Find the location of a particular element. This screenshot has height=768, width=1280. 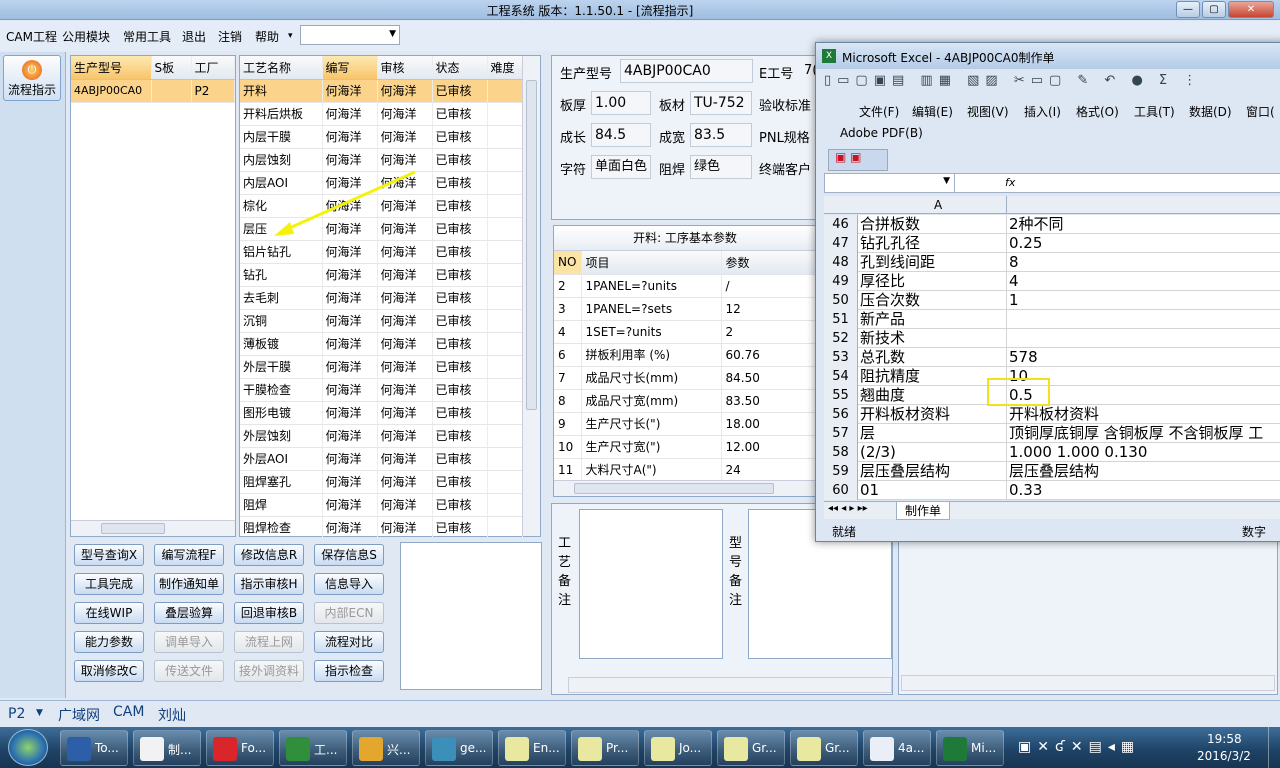

action-button-16: 流程对比 is located at coordinates (349, 642).